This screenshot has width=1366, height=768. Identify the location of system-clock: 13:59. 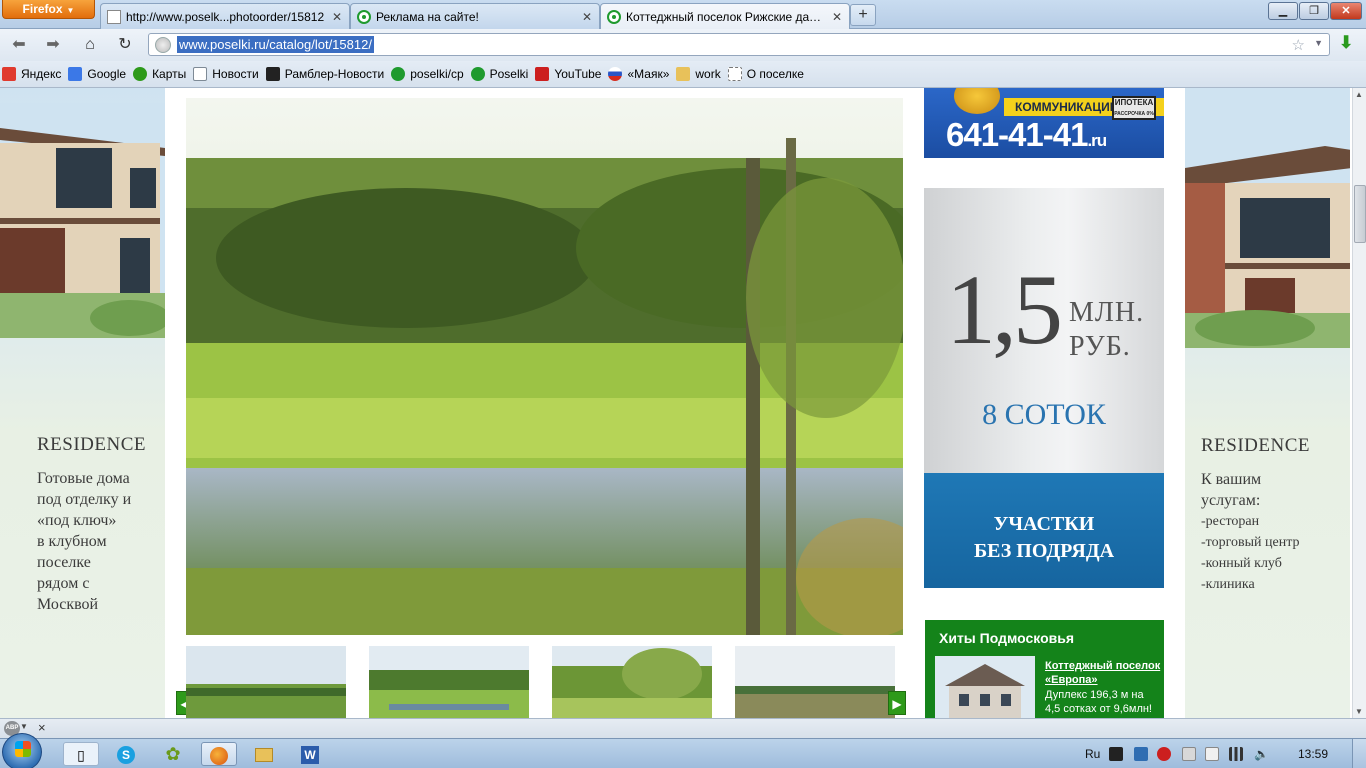
(1313, 754).